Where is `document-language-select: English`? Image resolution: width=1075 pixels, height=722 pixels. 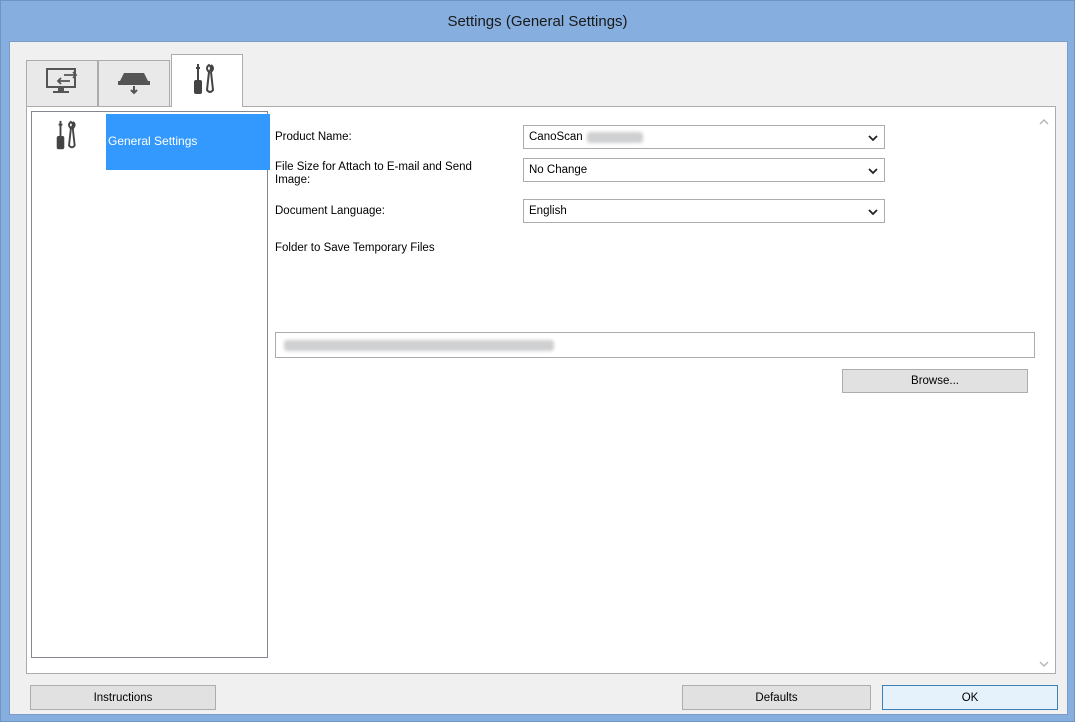
document-language-select: English is located at coordinates (704, 211).